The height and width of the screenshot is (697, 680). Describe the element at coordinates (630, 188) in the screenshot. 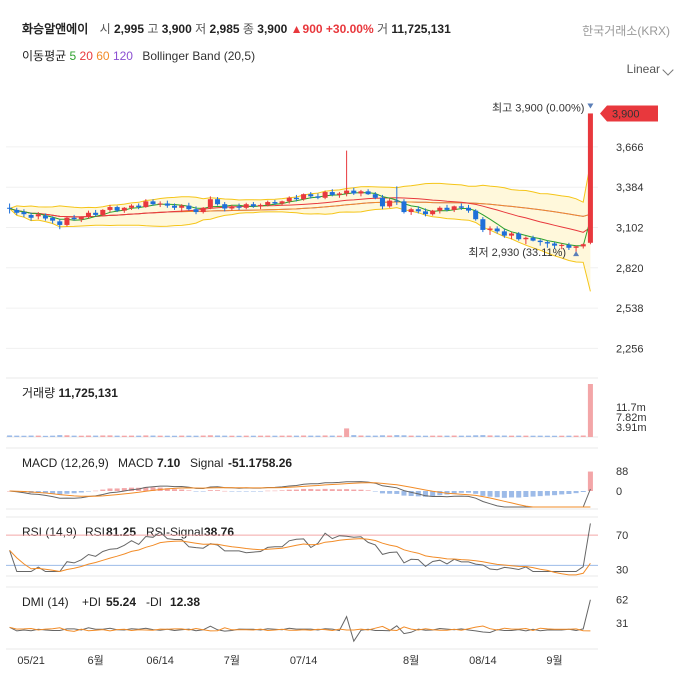

I see `price-y-tick: 3,384` at that location.